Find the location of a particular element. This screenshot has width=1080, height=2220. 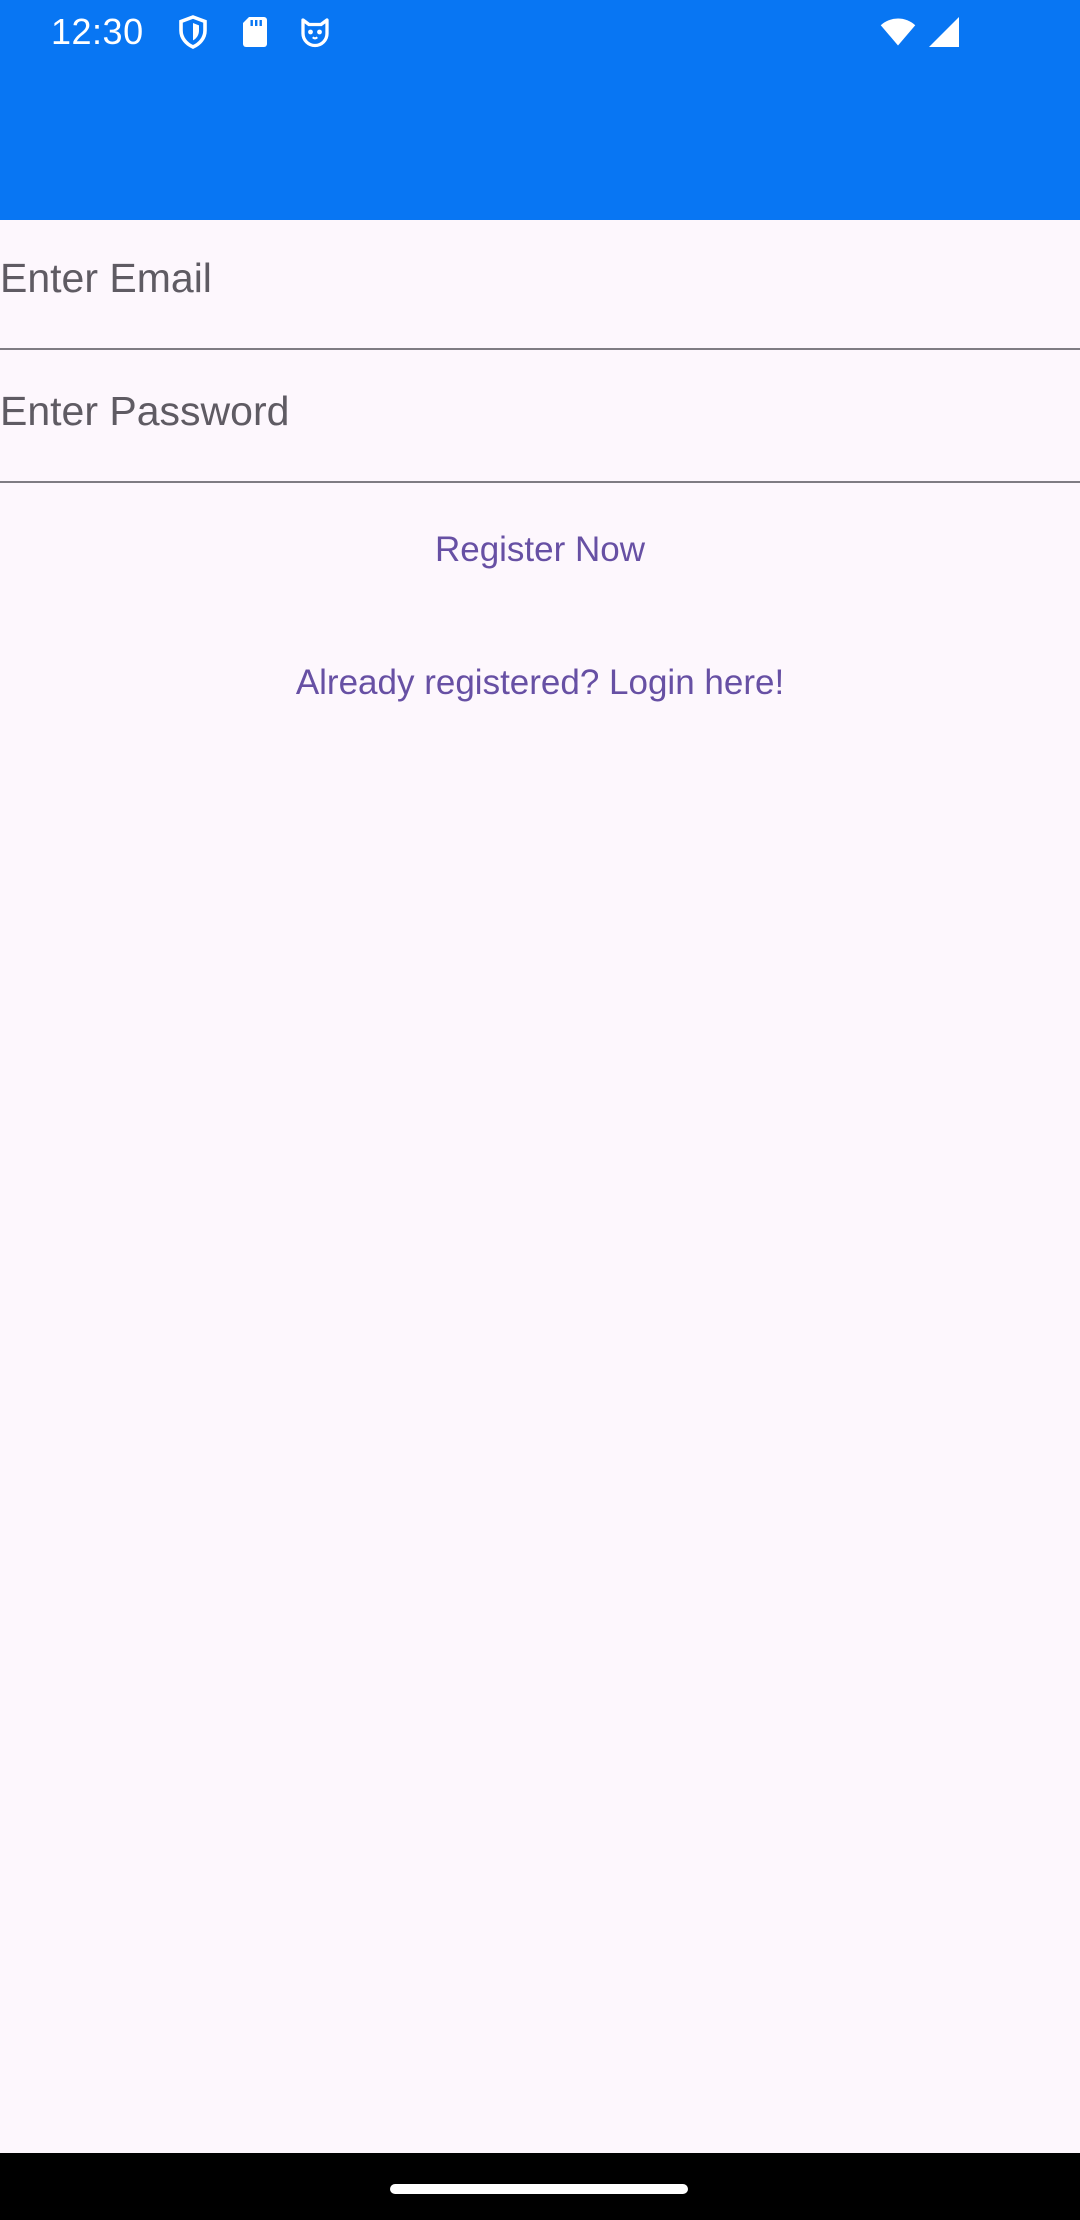

email-field-container is located at coordinates (540, 285).